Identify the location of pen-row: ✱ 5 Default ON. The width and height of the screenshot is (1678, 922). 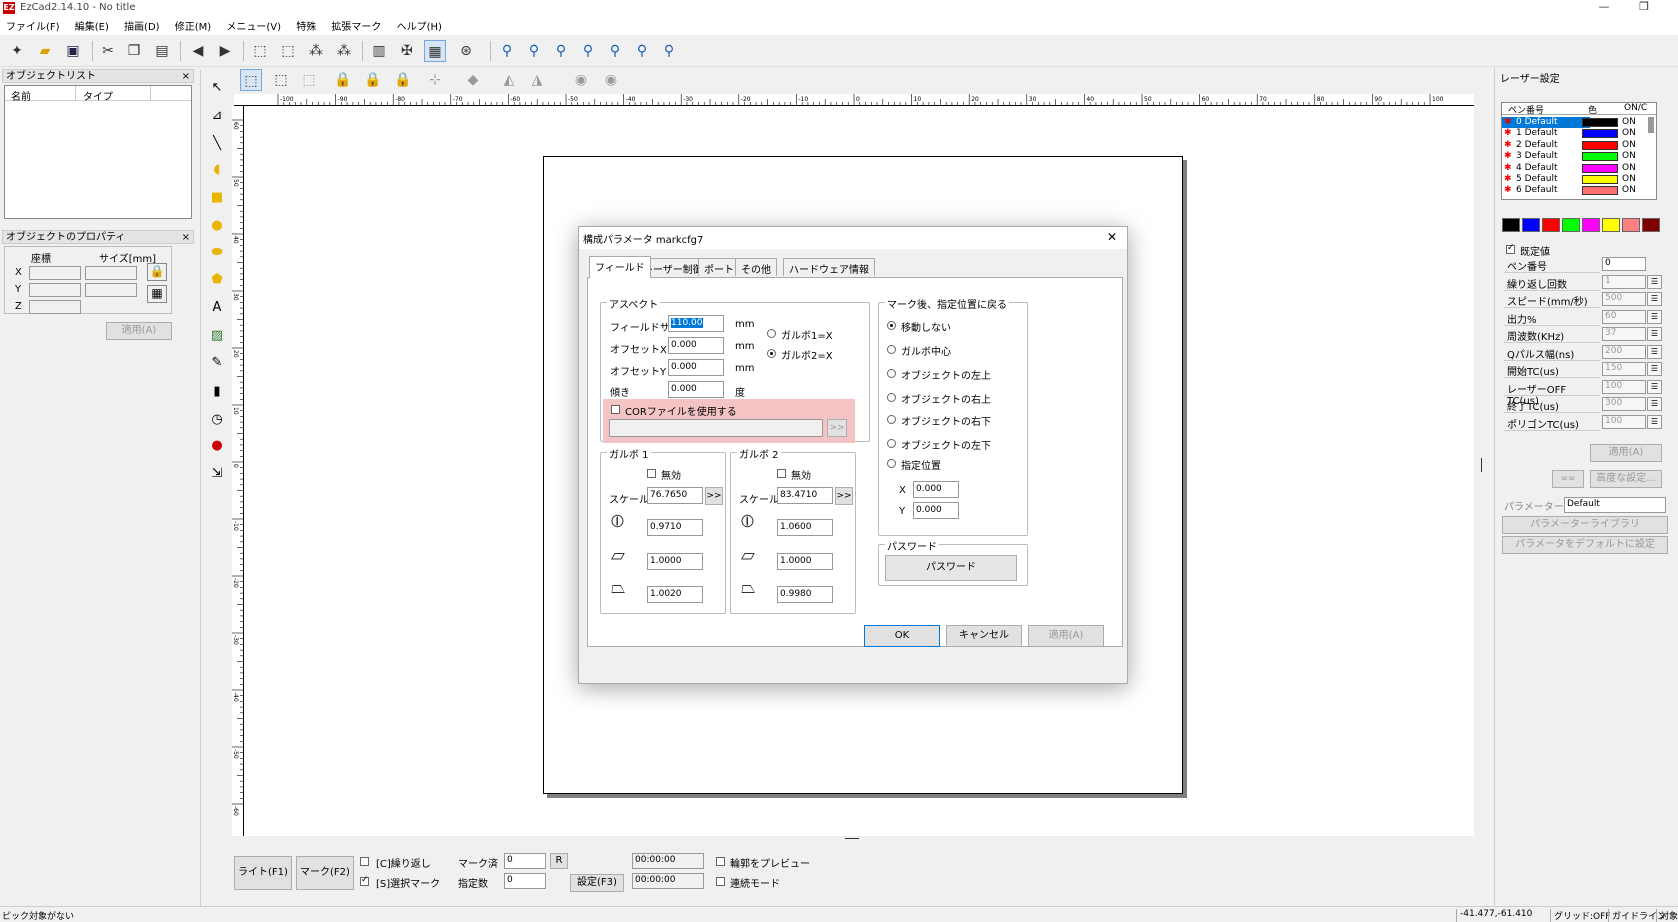
(1577, 179).